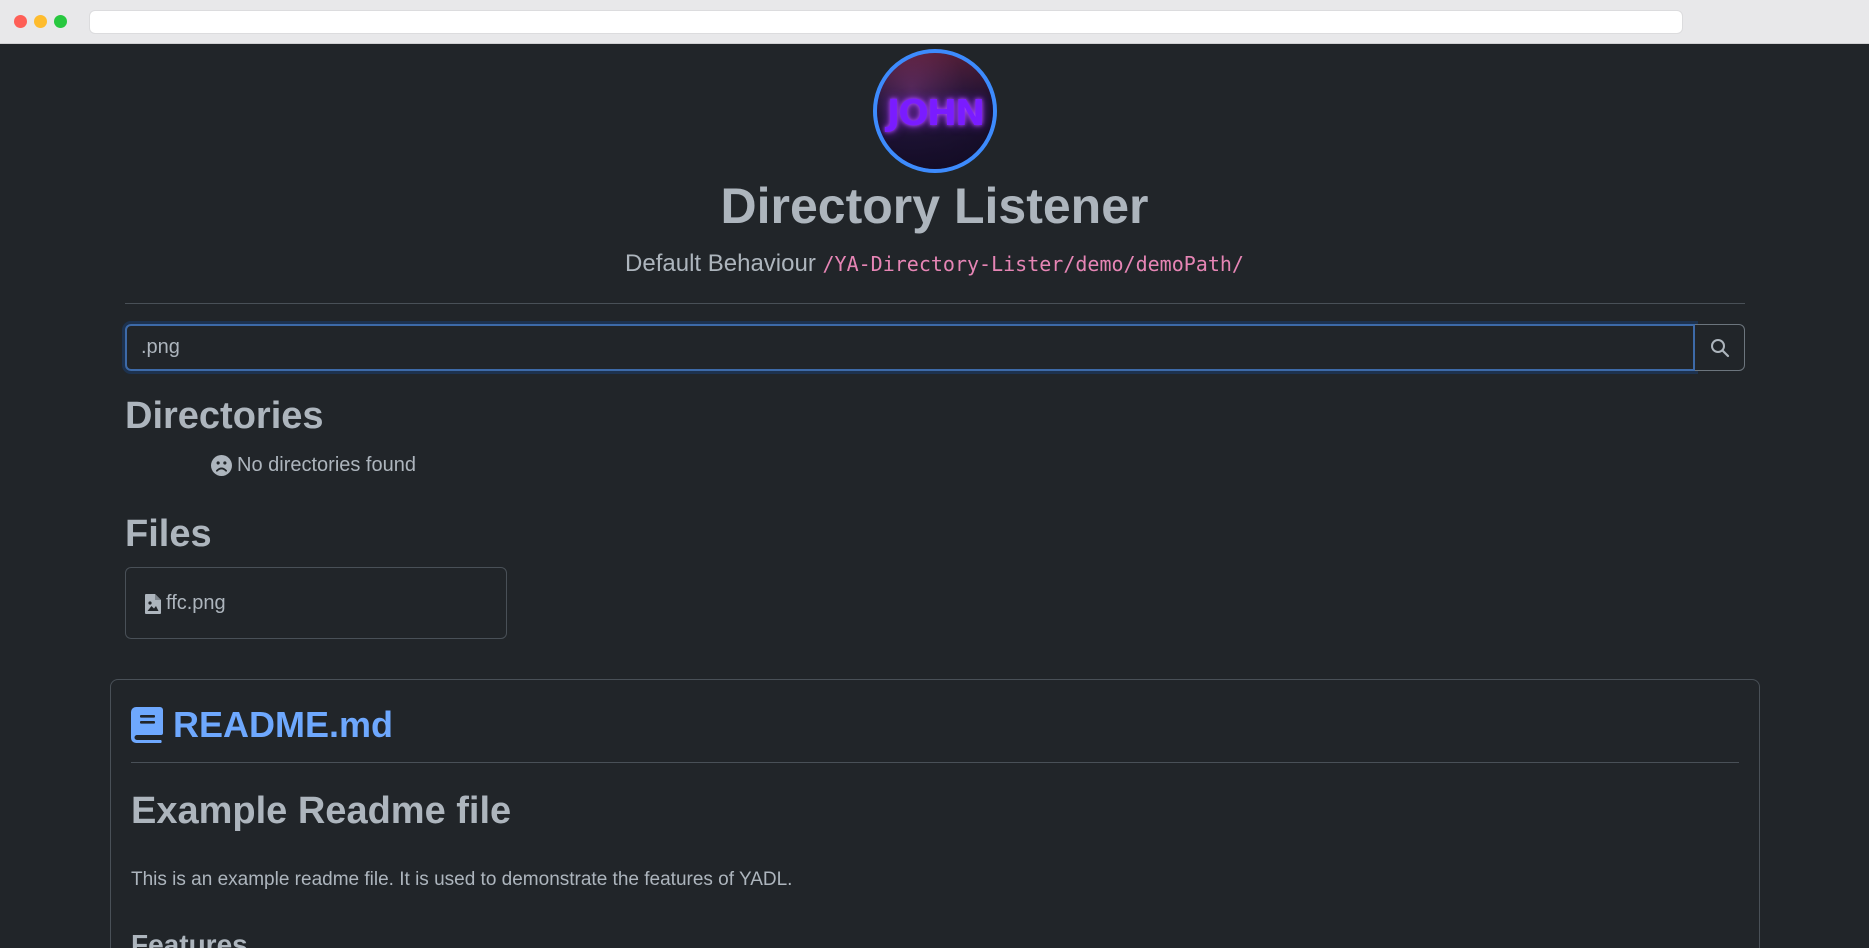 The height and width of the screenshot is (948, 1869). What do you see at coordinates (316, 603) in the screenshot?
I see `file-item: ffc.png` at bounding box center [316, 603].